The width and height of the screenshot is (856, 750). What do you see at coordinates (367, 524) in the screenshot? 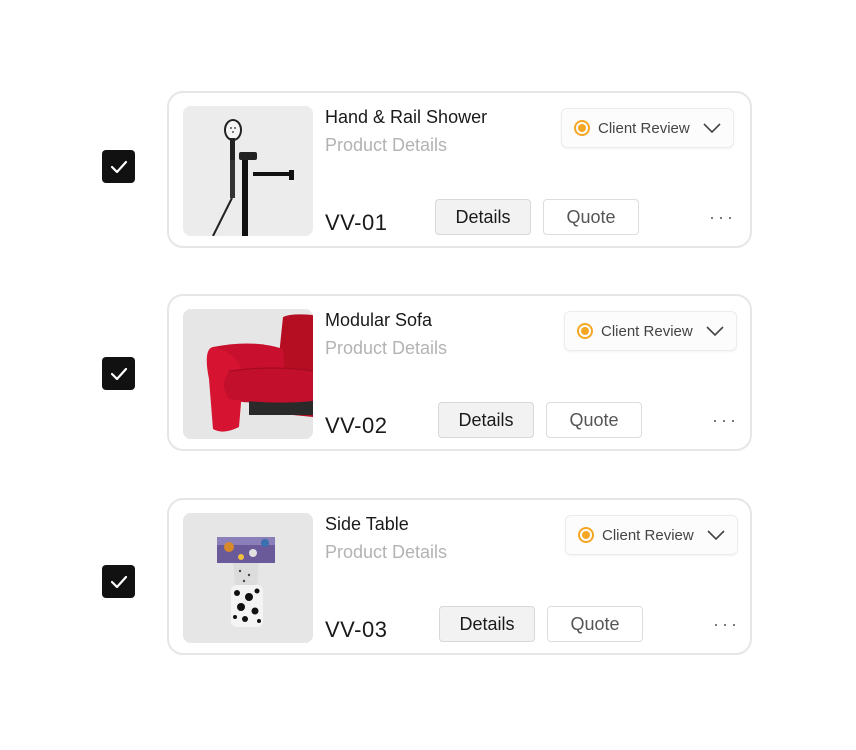
I see `product-title: Side Table` at bounding box center [367, 524].